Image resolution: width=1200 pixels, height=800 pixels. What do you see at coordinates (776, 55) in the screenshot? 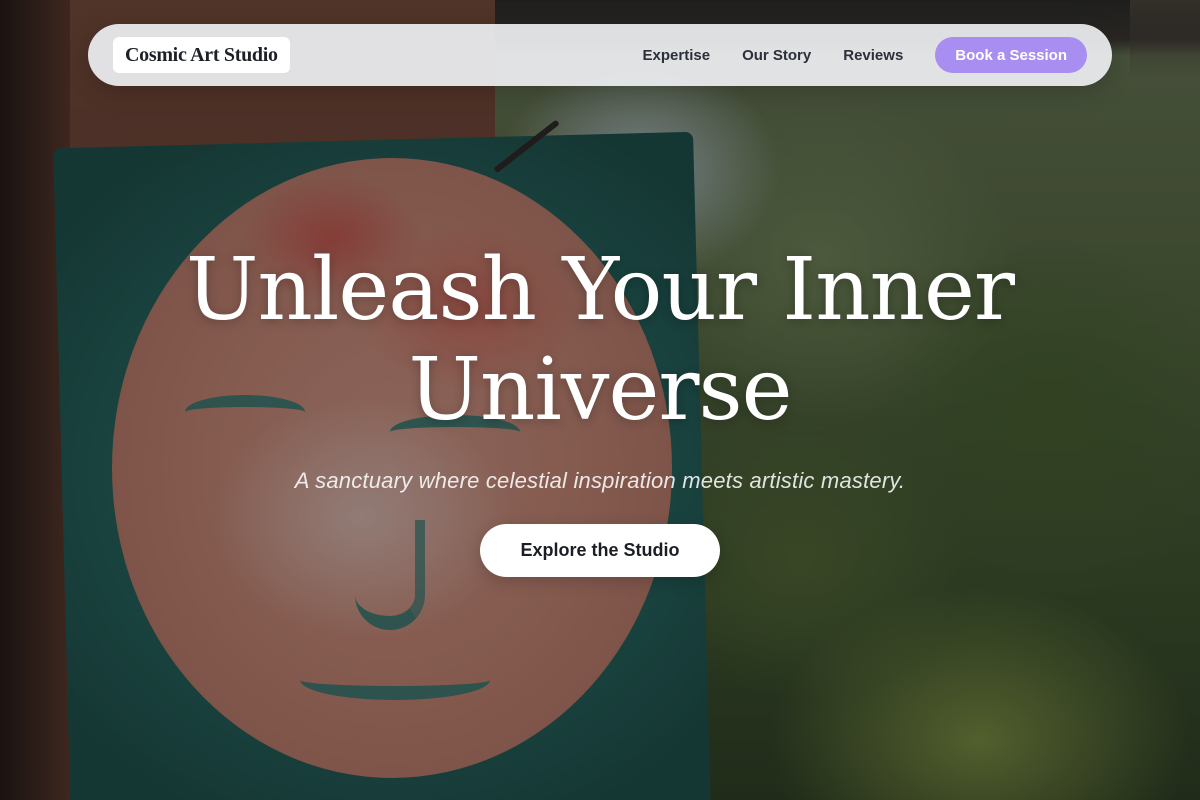
I see `nav-link-our-story: Our Story` at bounding box center [776, 55].